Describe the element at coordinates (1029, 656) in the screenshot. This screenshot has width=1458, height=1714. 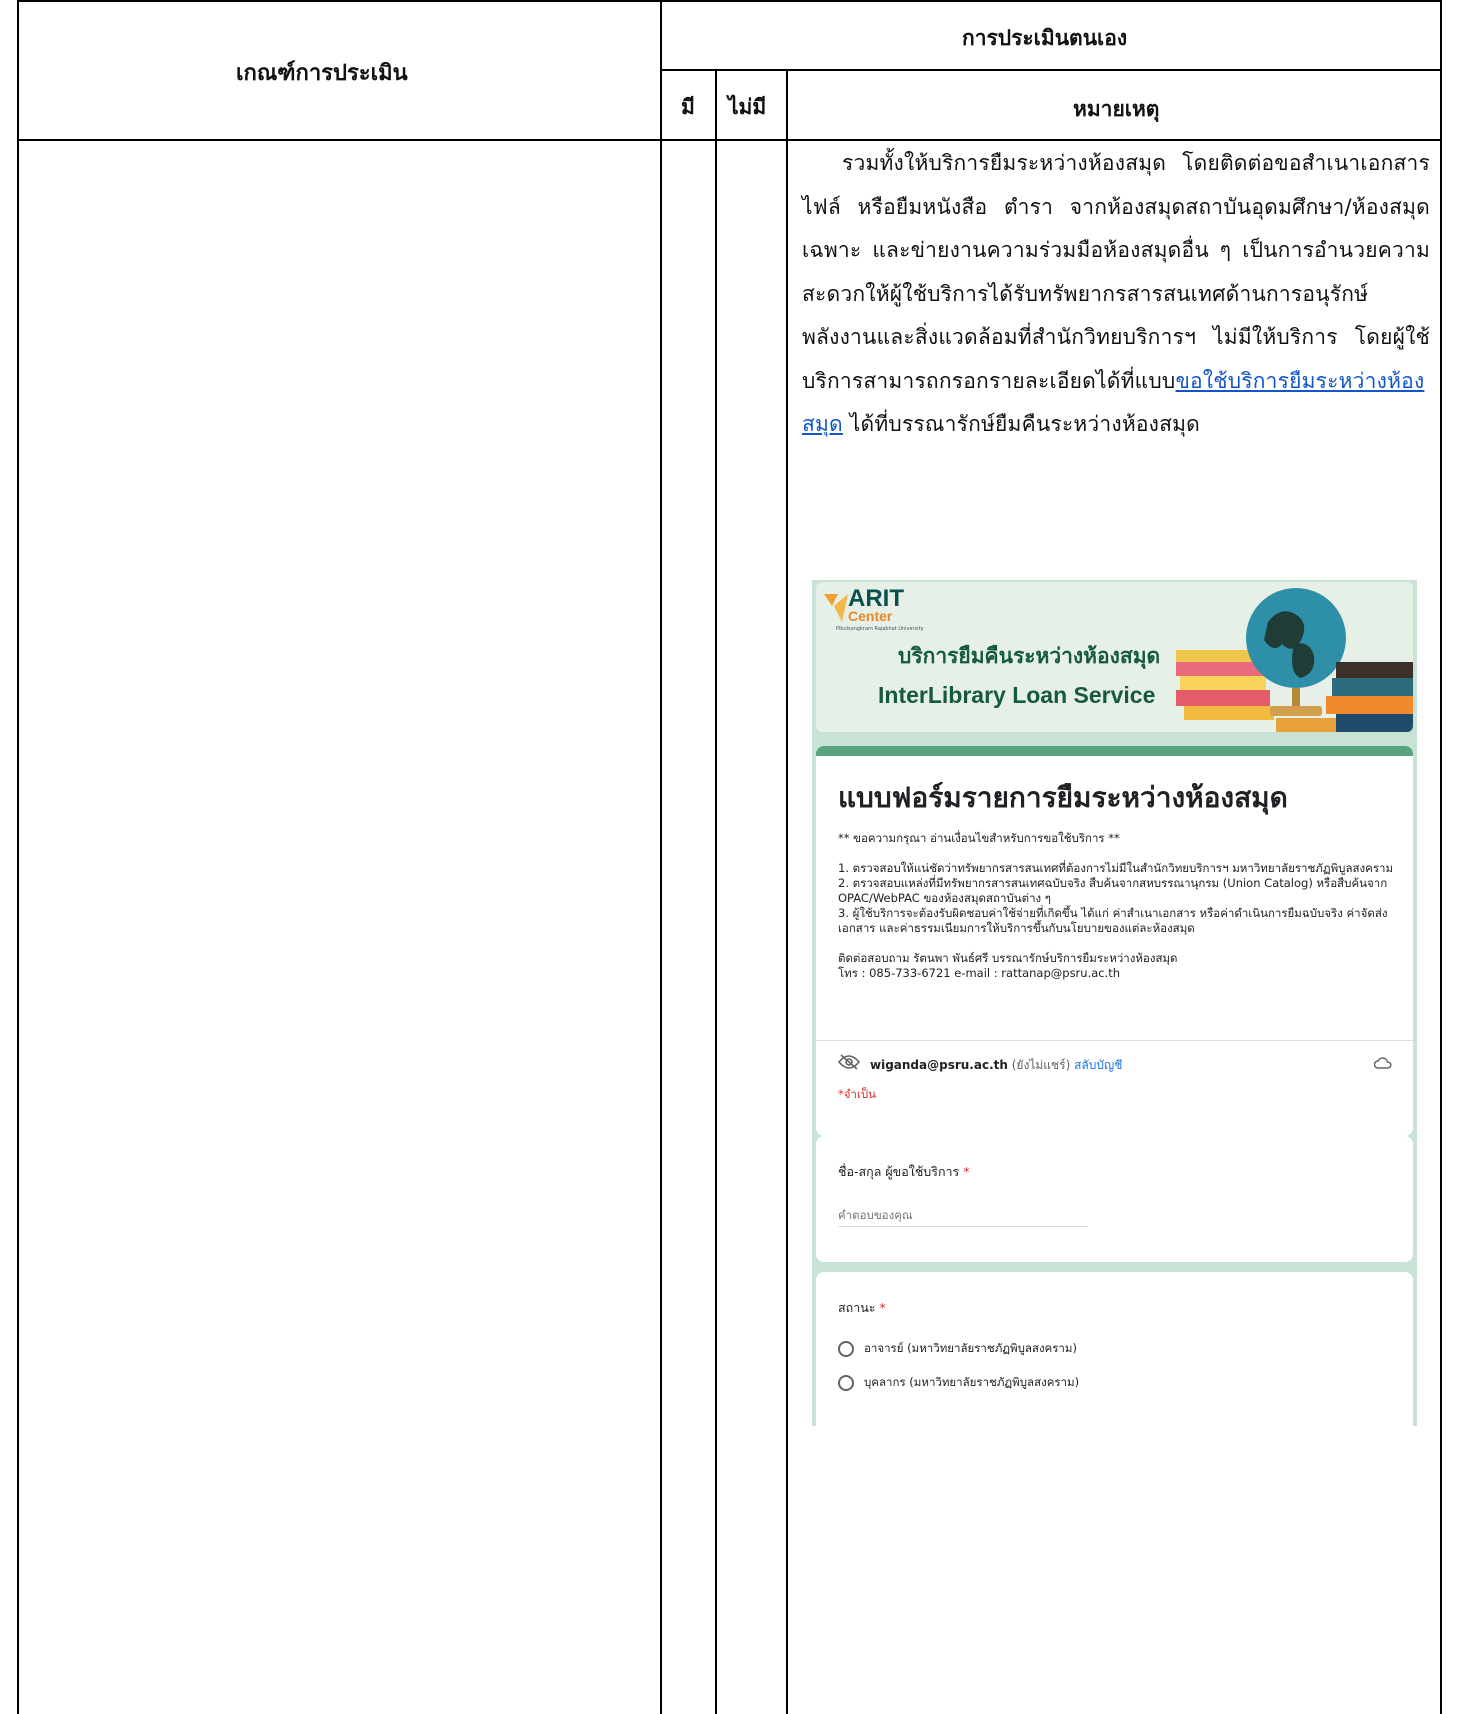
I see `banner-thai-title: บริการยืมคืนระหว่างห้องสมุด` at that location.